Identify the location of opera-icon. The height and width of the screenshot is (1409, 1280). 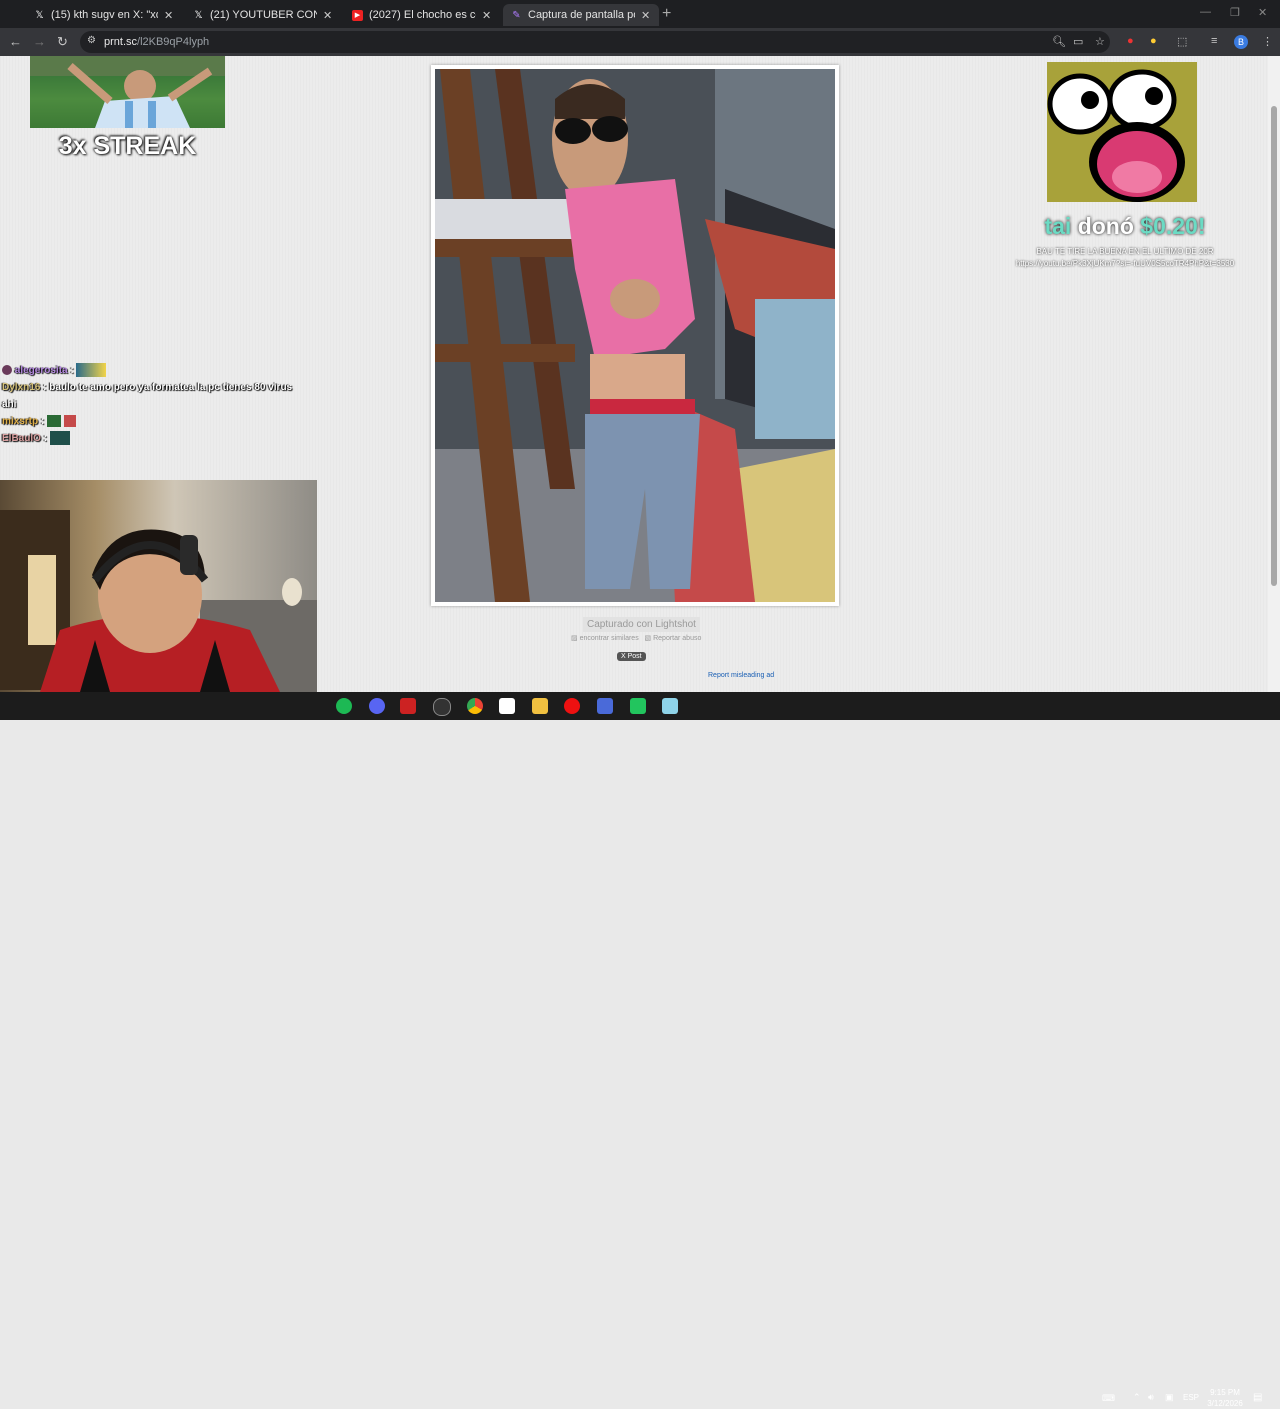
(572, 706).